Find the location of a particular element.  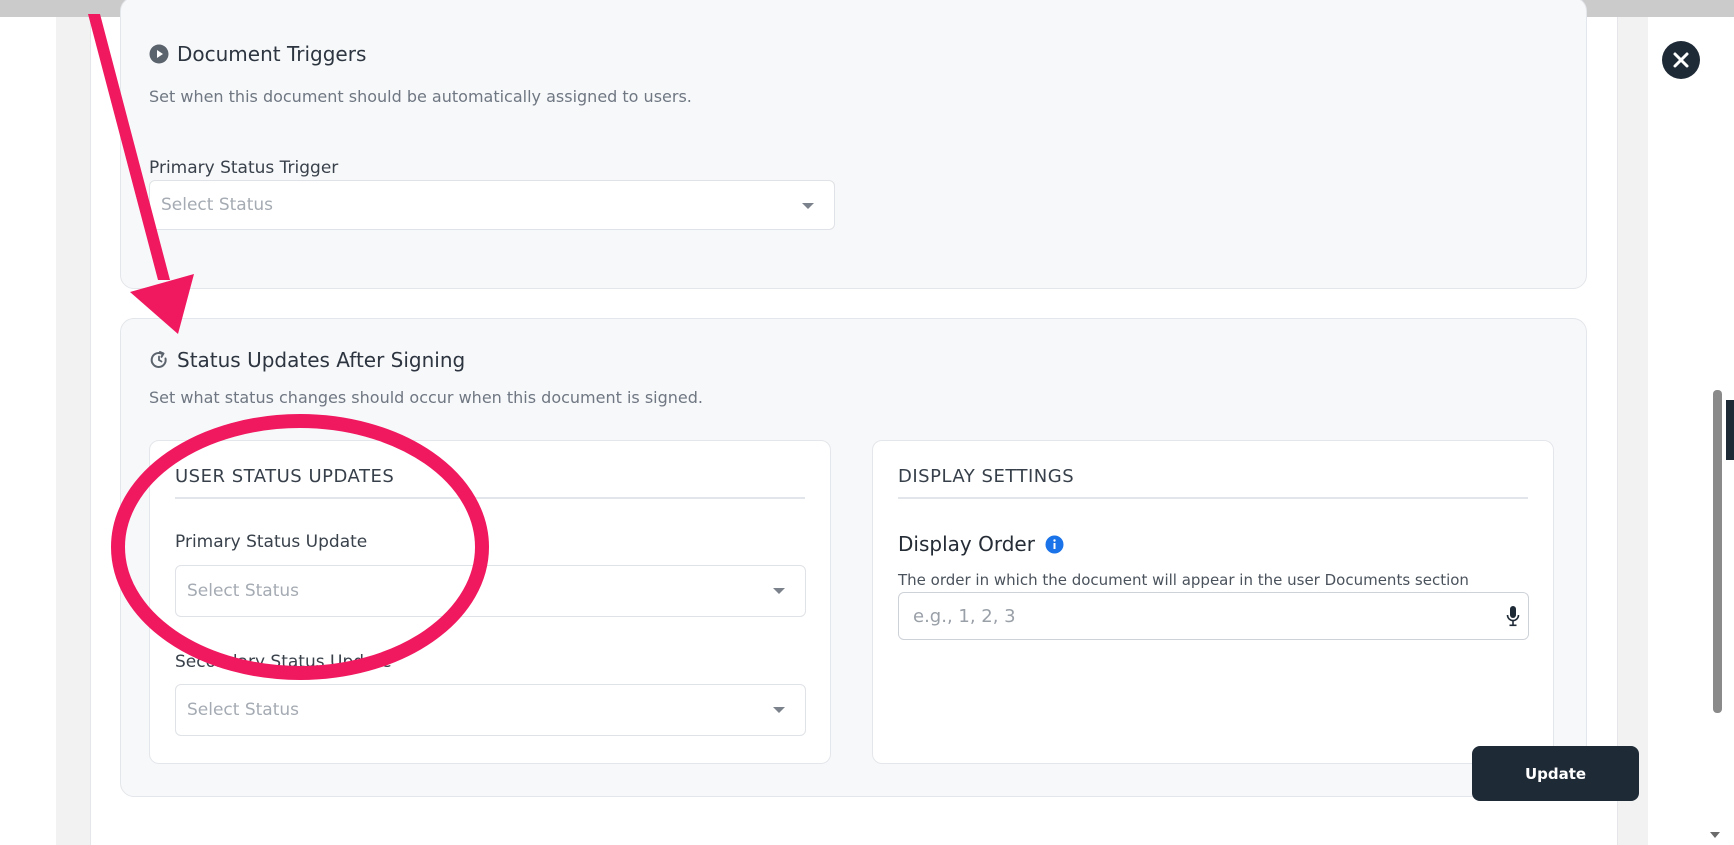

display-settings-heading: DISPLAY SETTINGS is located at coordinates (1213, 482).